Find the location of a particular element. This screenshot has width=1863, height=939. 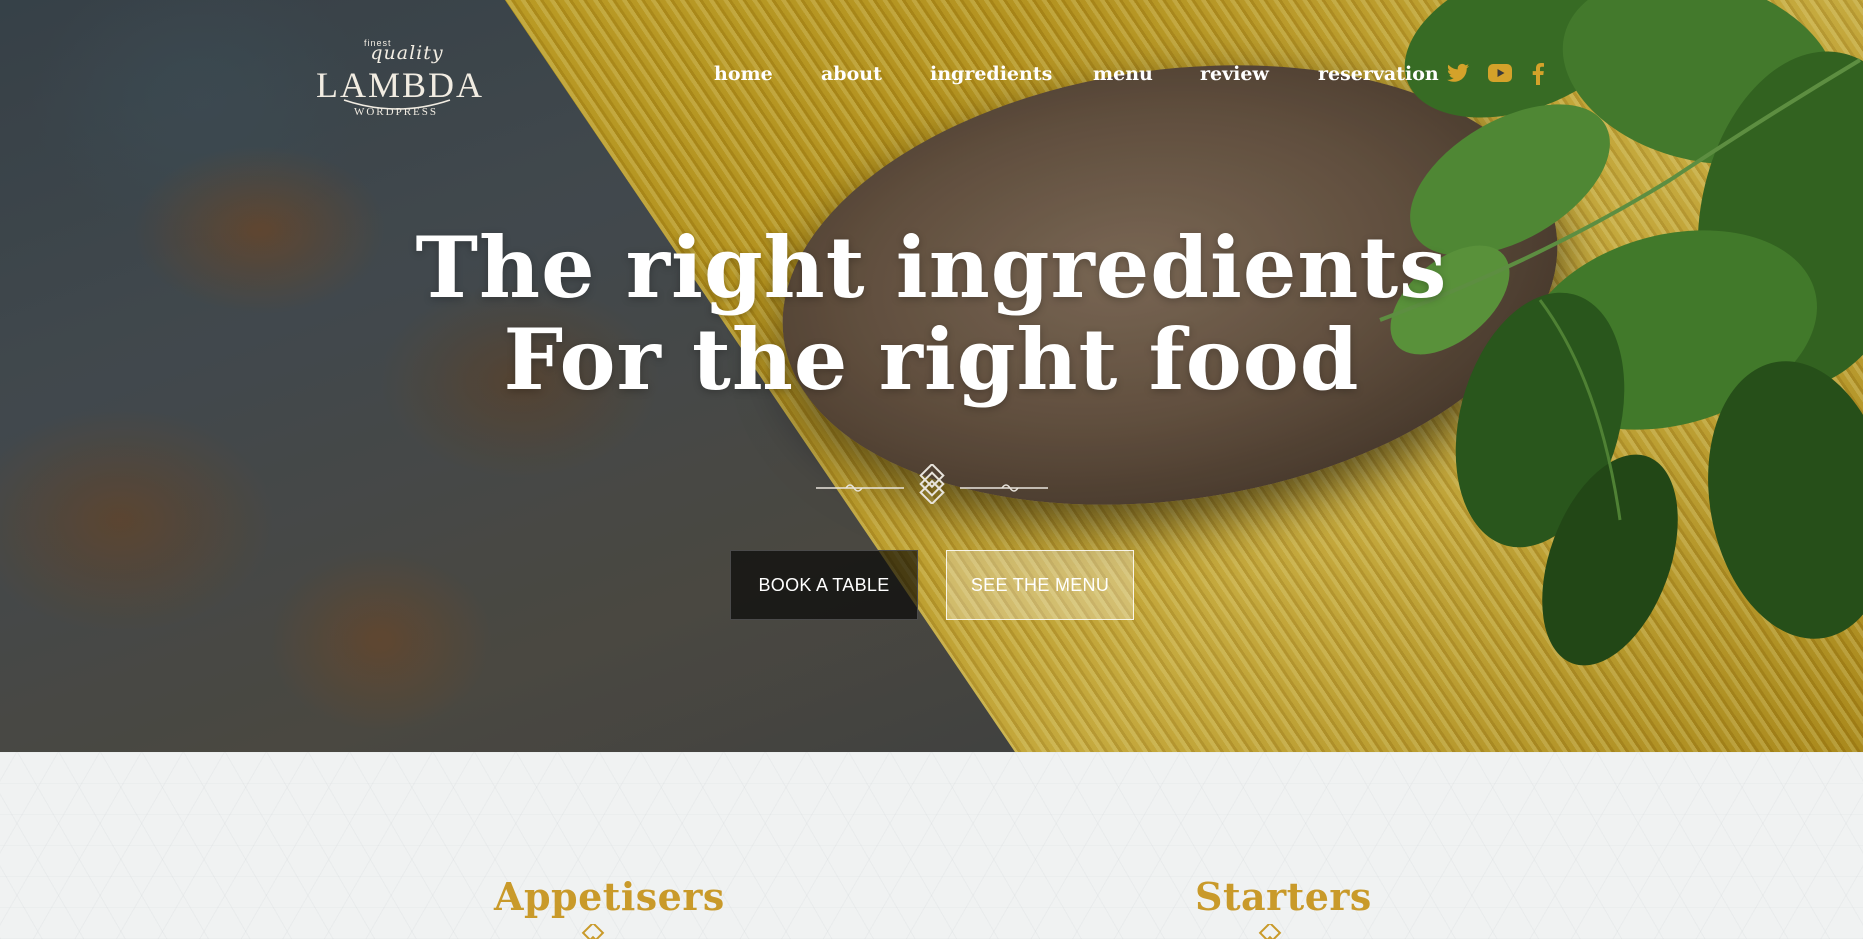

nav-item-ingredients: ingredients is located at coordinates (991, 74).